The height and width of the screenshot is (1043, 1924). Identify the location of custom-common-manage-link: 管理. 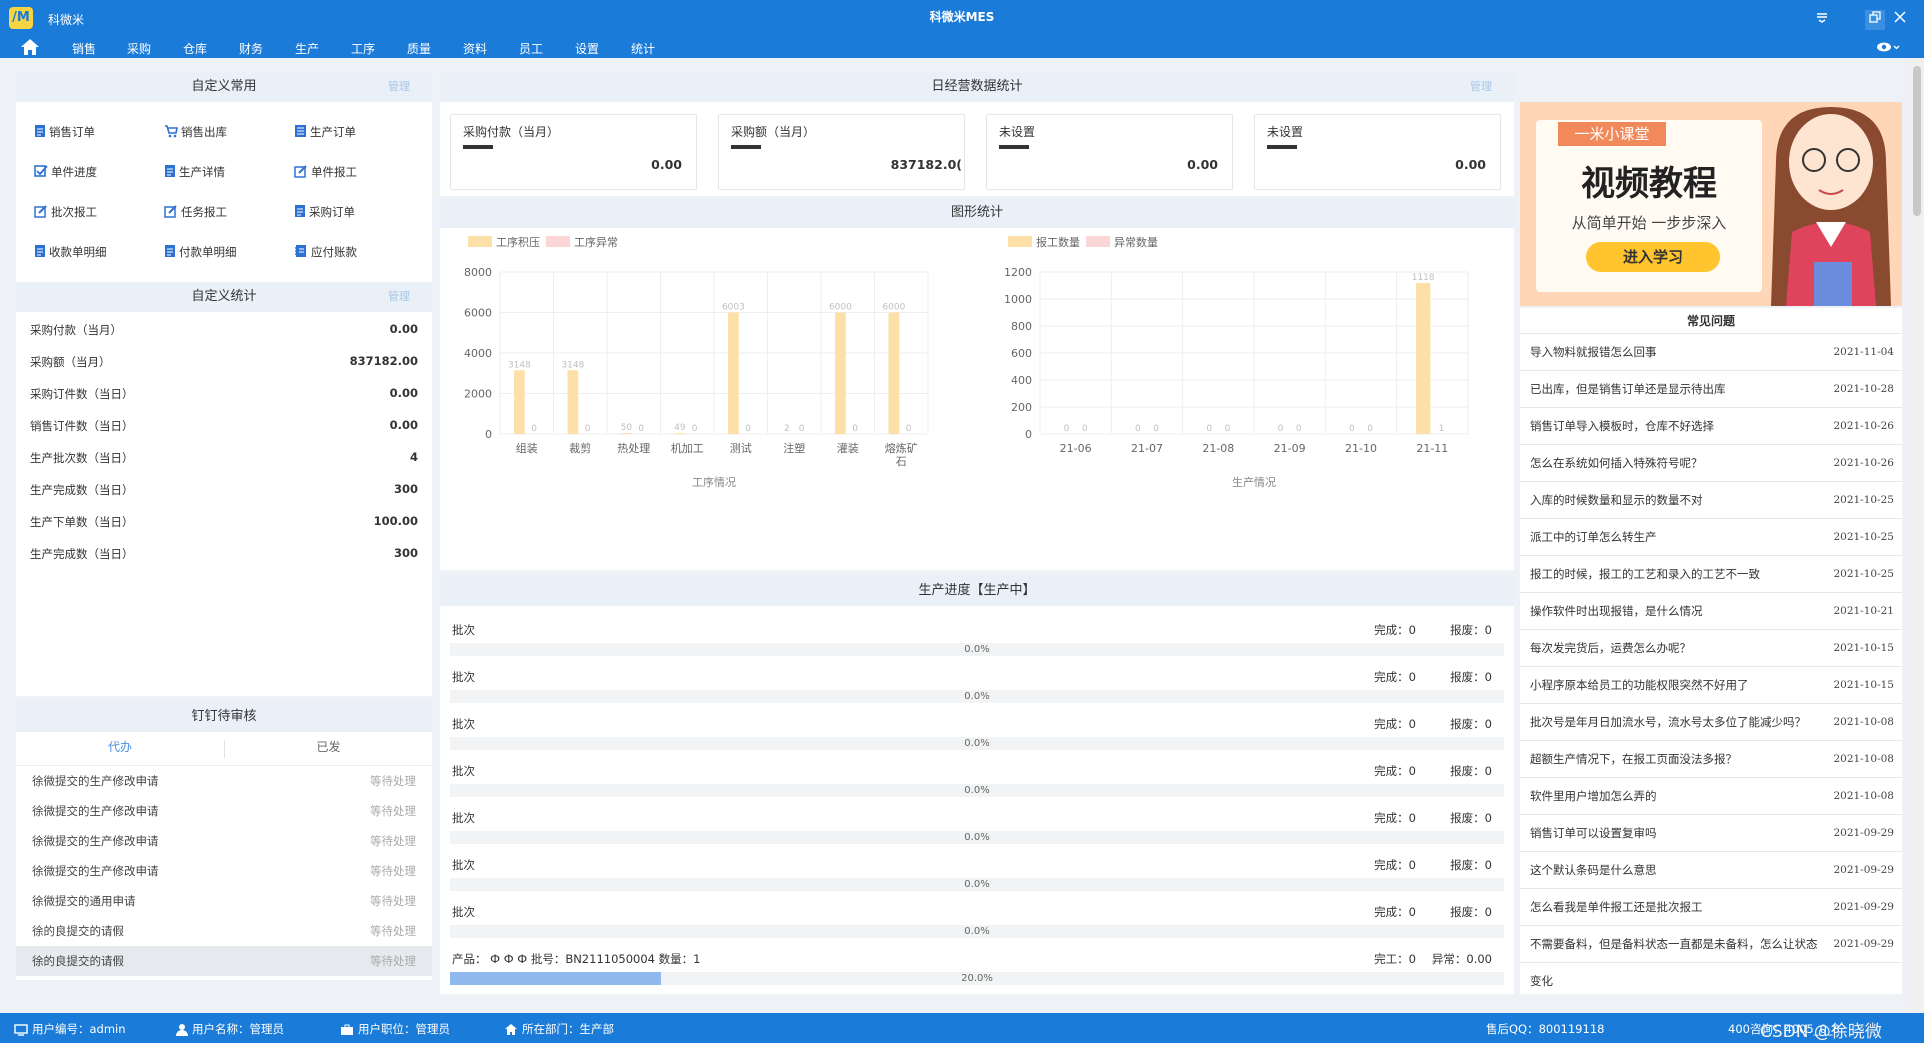
(399, 87).